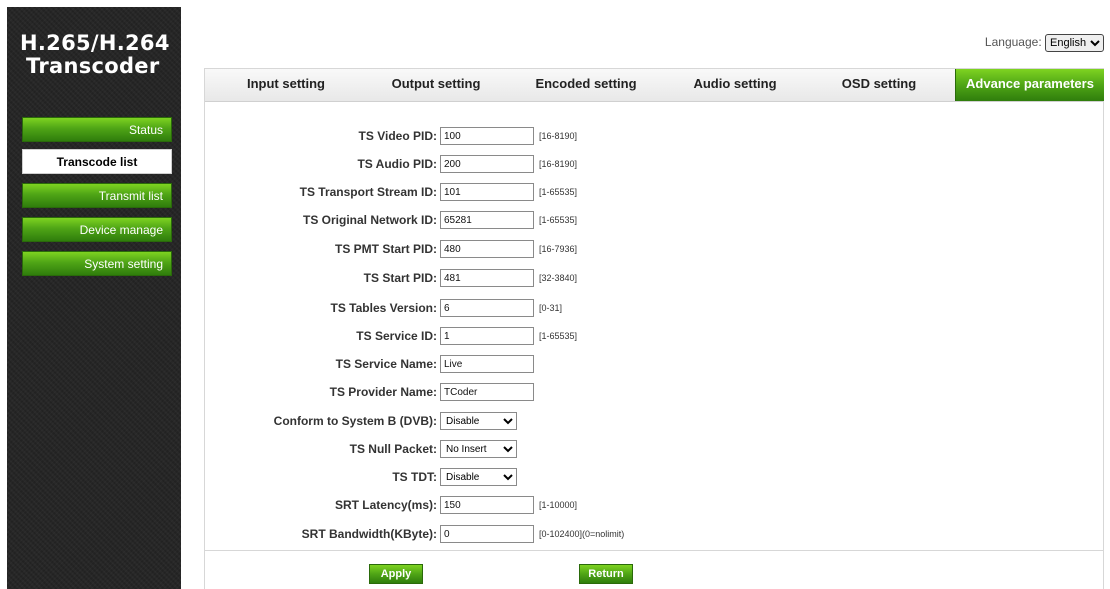 The width and height of the screenshot is (1110, 589). I want to click on product-logo: H.265/H.264 Transcoder, so click(100, 55).